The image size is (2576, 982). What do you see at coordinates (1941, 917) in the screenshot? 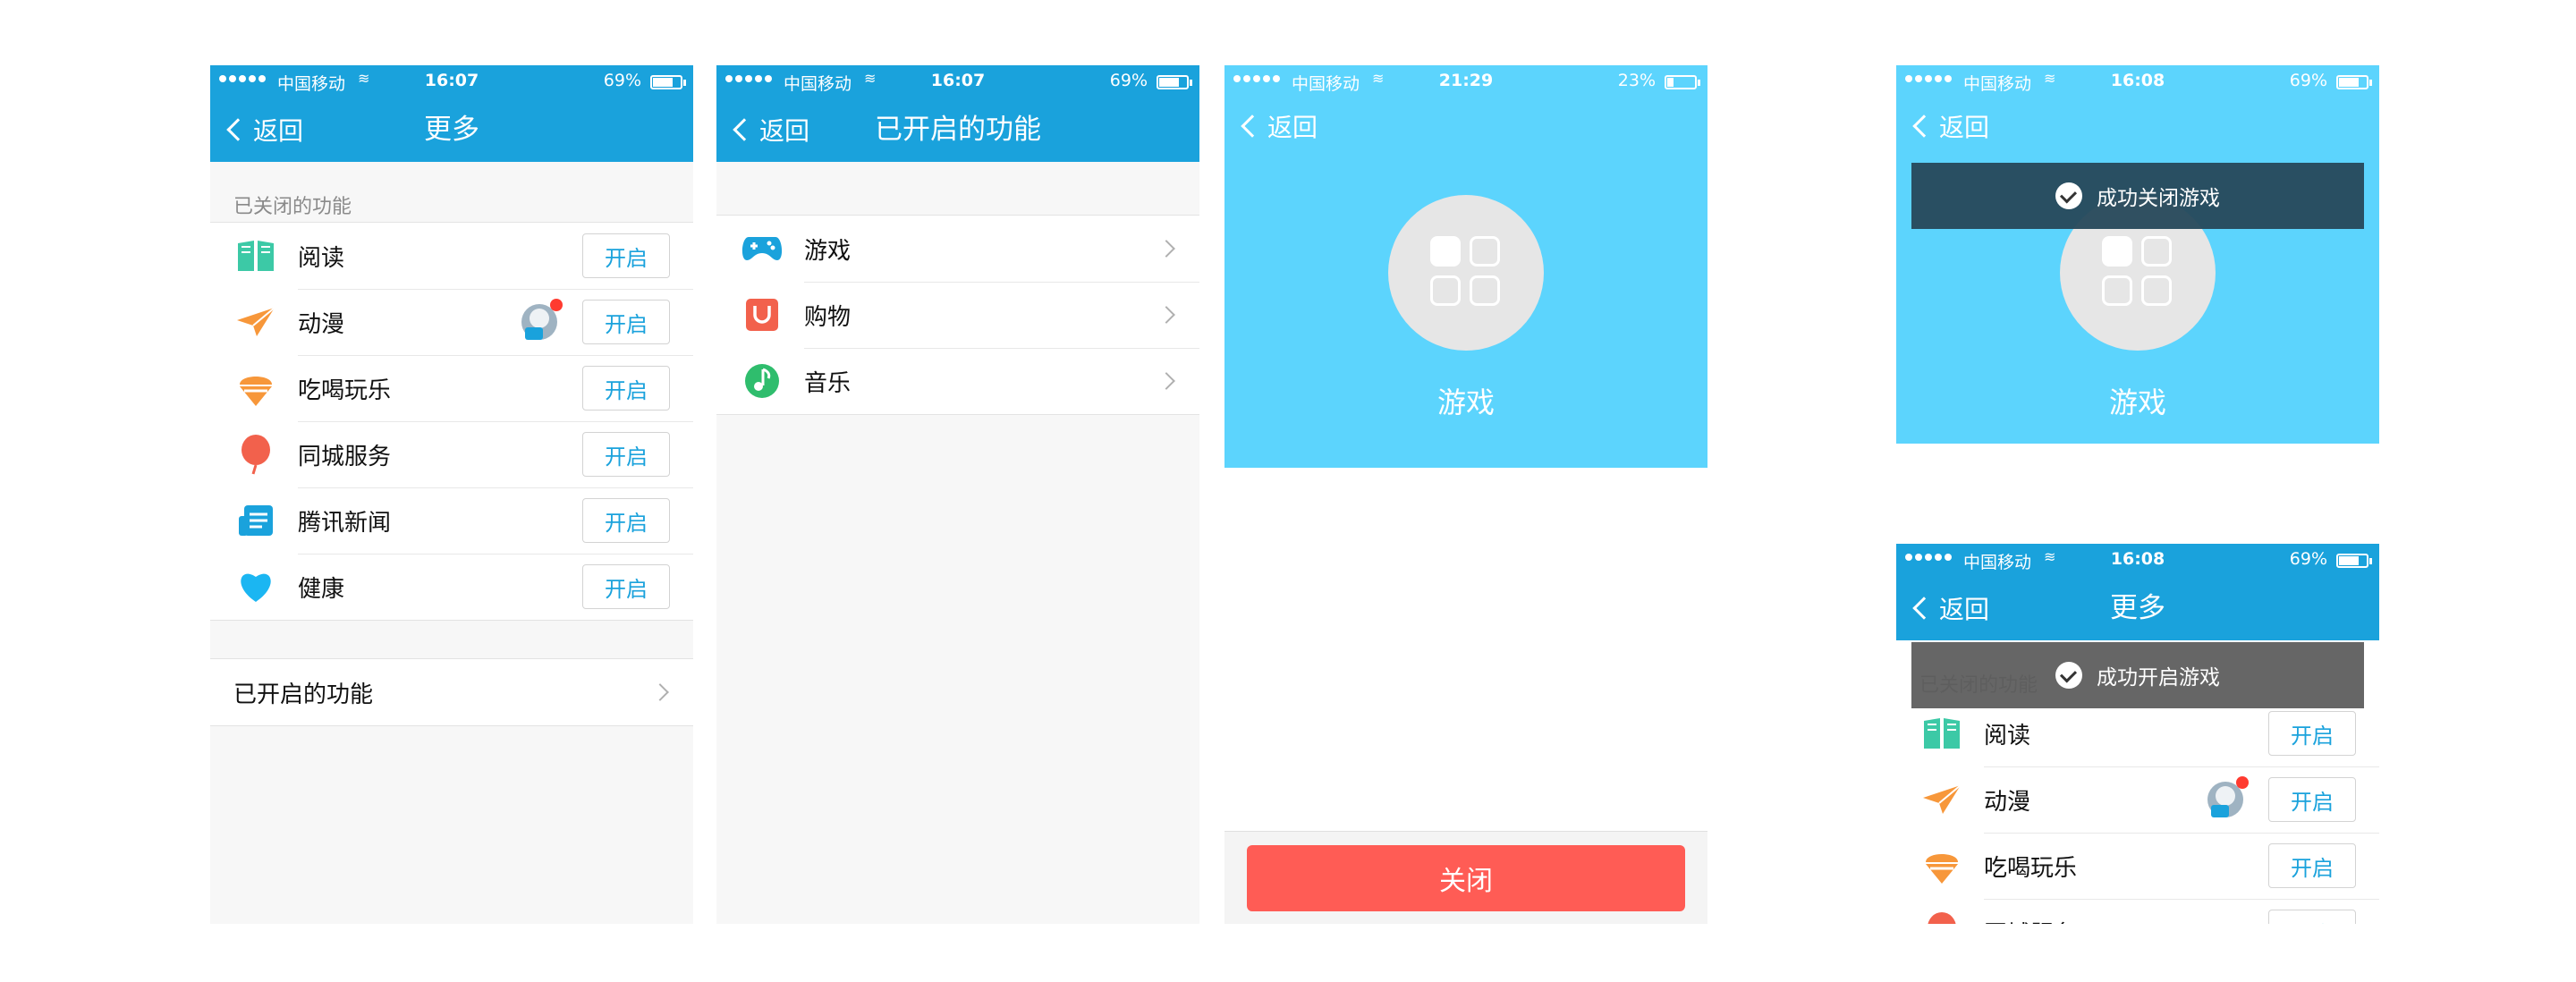
I see `balloon-icon` at bounding box center [1941, 917].